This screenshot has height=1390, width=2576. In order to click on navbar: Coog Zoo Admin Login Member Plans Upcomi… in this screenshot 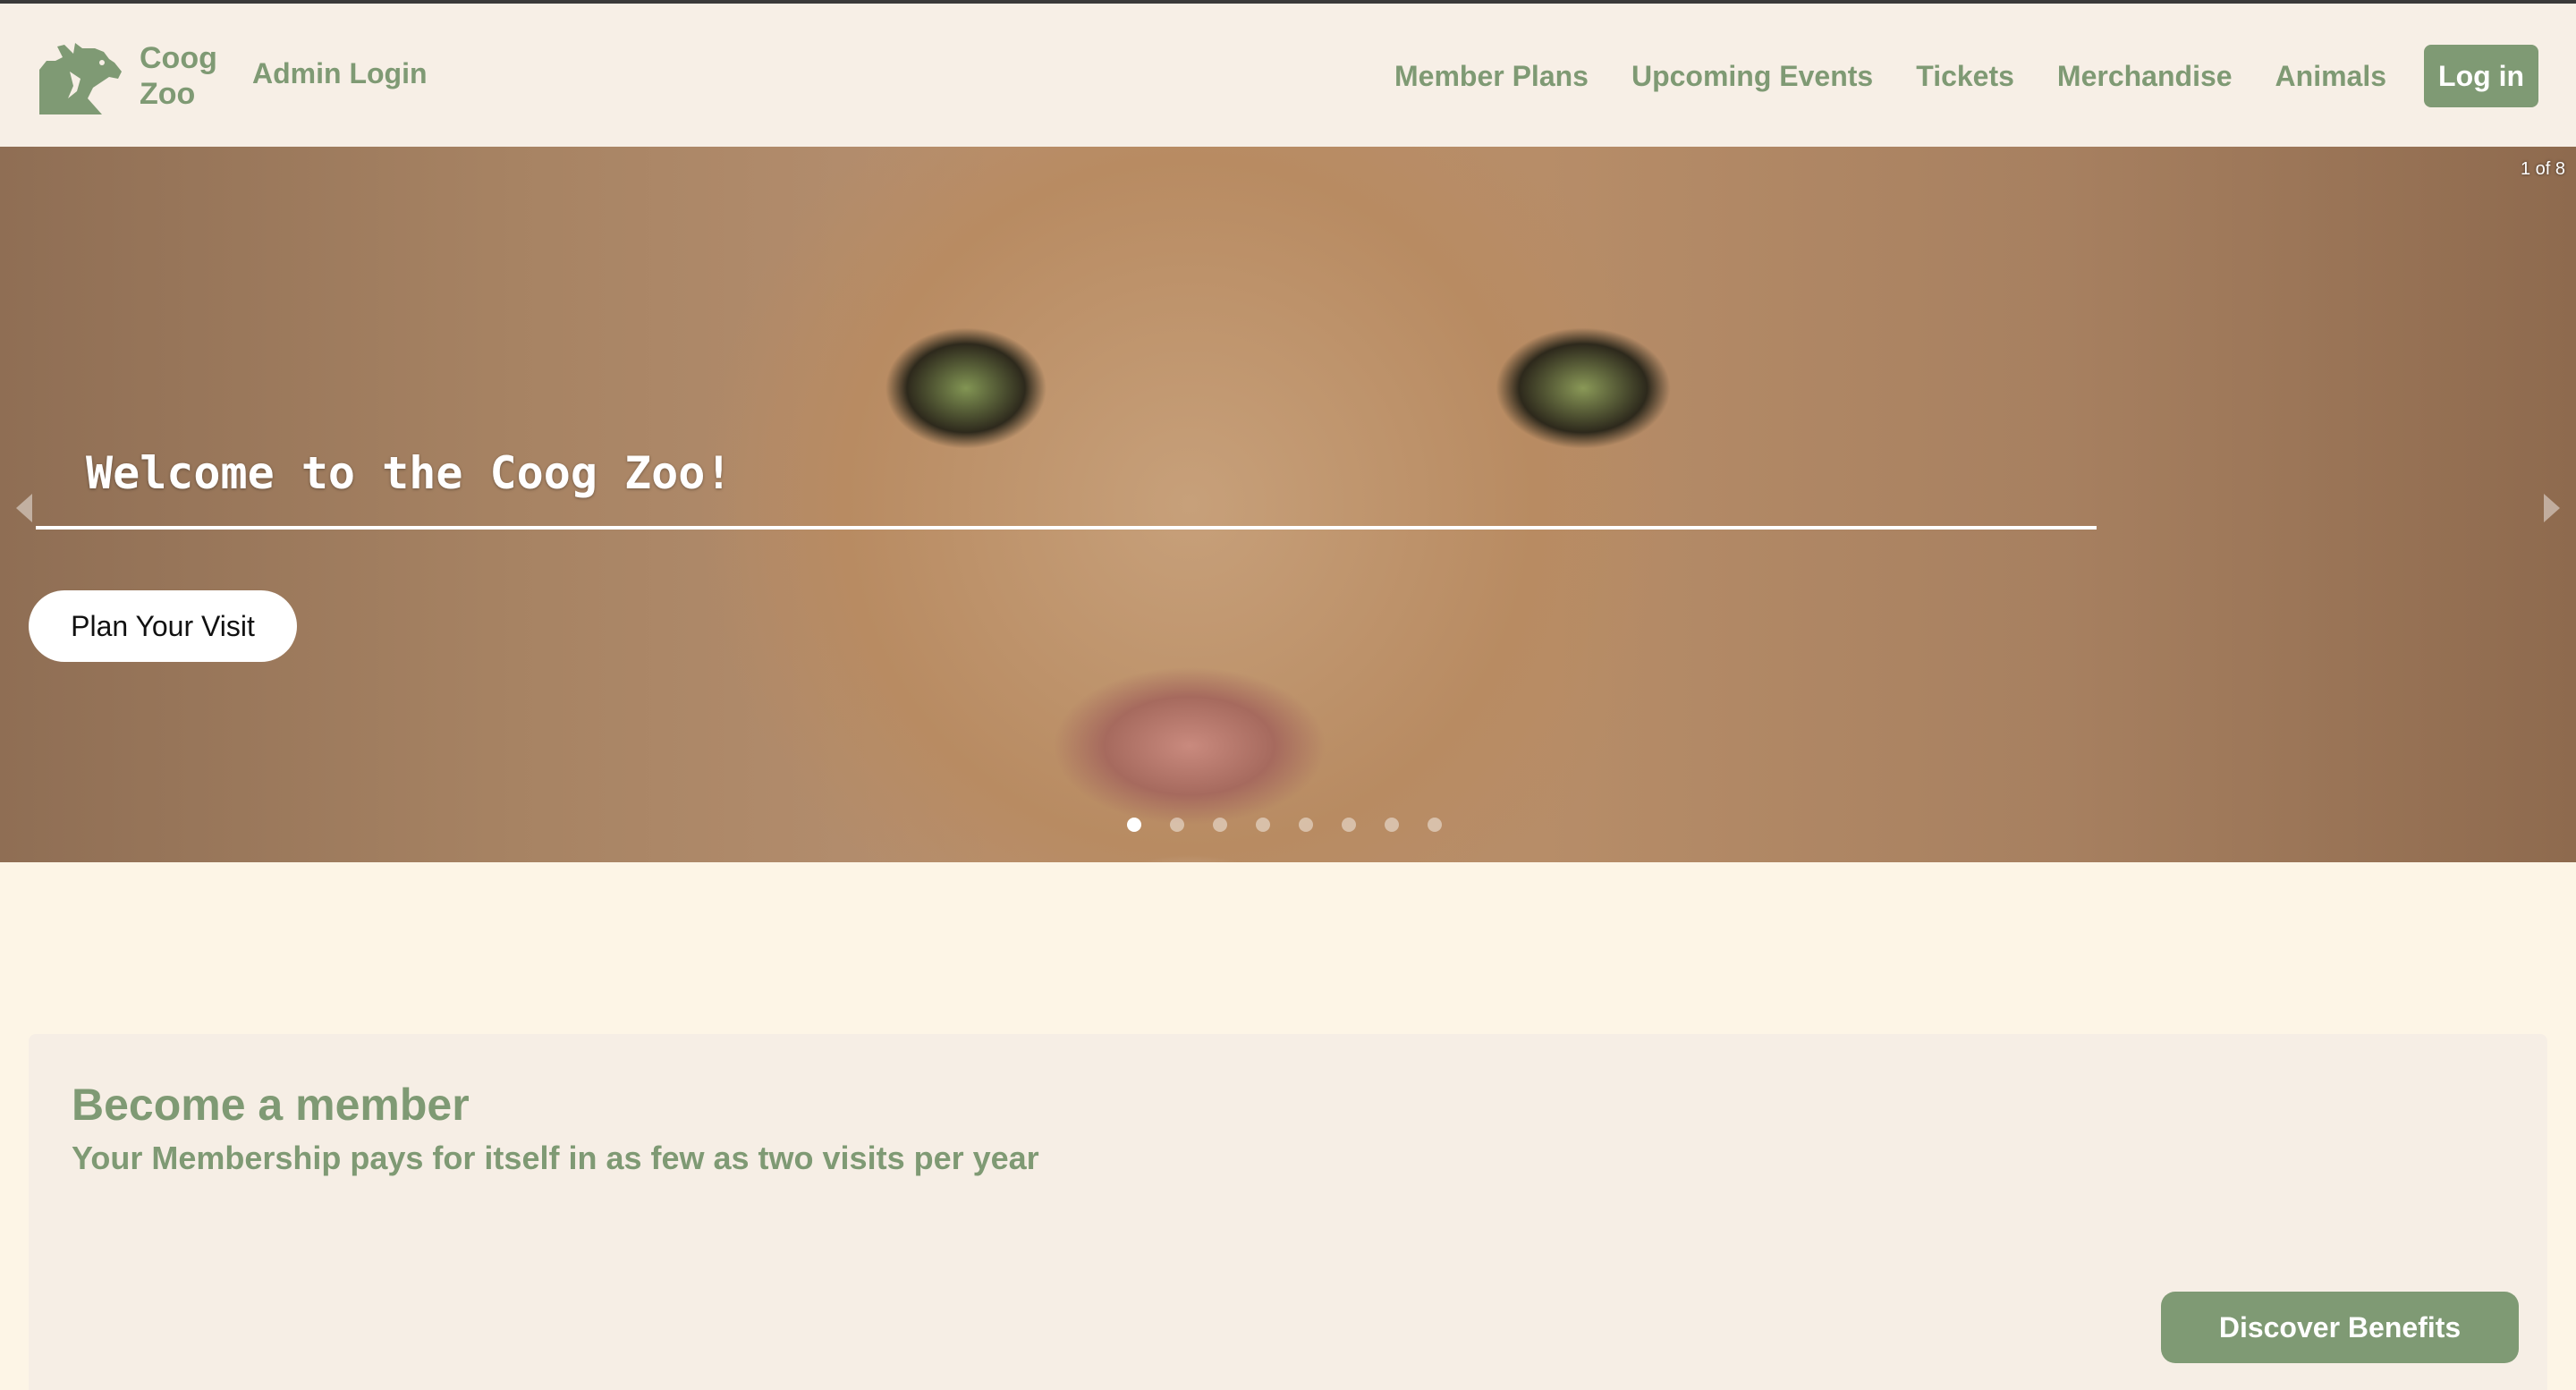, I will do `click(1288, 75)`.